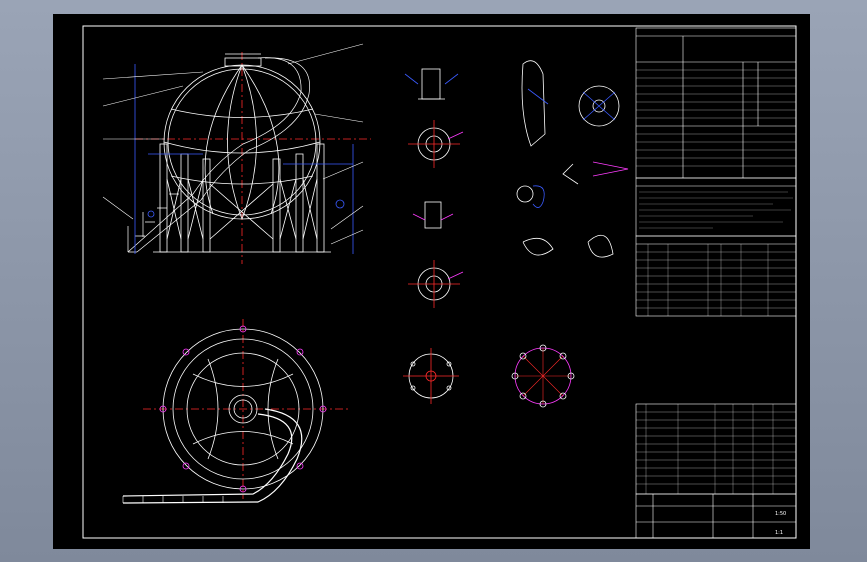 The height and width of the screenshot is (562, 867). What do you see at coordinates (489, 238) in the screenshot?
I see `nozzle-detail-views` at bounding box center [489, 238].